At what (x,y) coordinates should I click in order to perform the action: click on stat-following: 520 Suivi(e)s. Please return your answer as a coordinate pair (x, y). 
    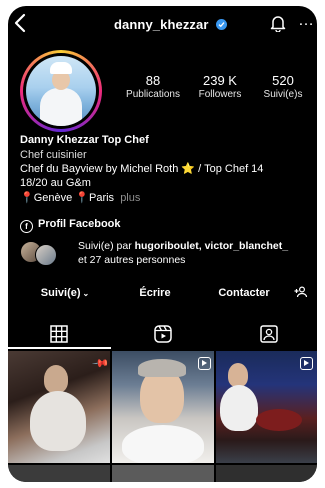
    Looking at the image, I should click on (283, 87).